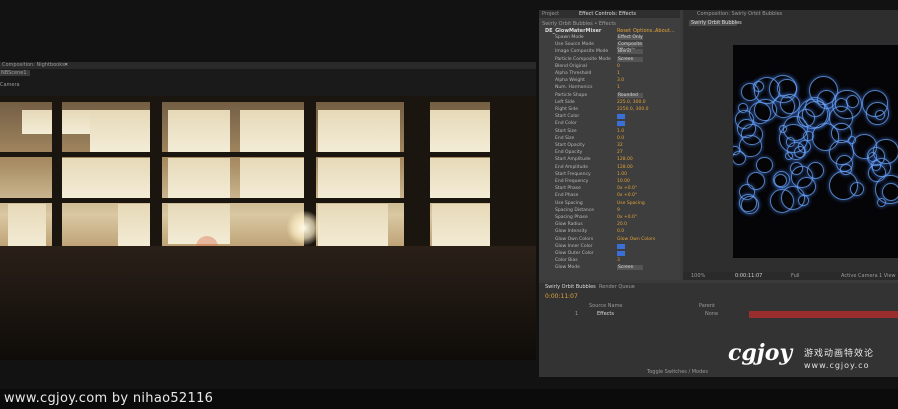  Describe the element at coordinates (630, 95) in the screenshot. I see `property-dropdown: Rounded` at that location.